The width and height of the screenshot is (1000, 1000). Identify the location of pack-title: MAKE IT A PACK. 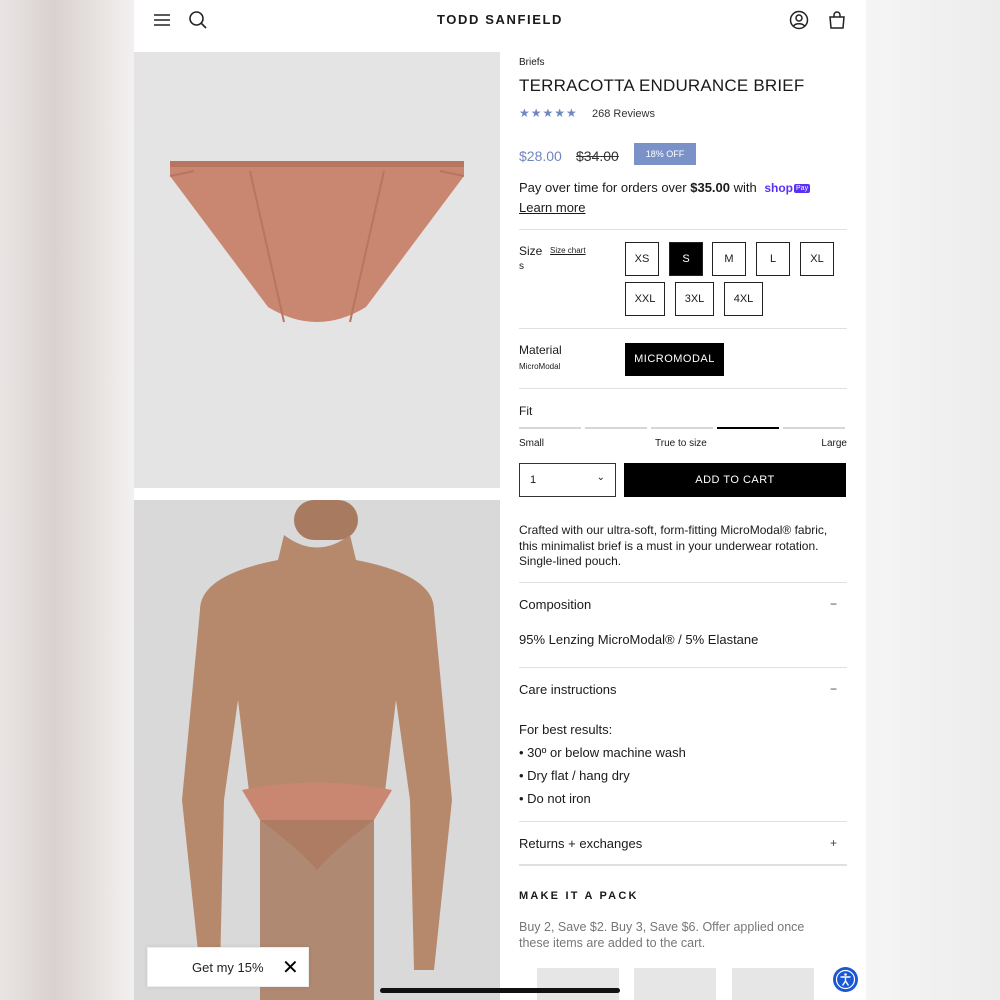
(579, 896).